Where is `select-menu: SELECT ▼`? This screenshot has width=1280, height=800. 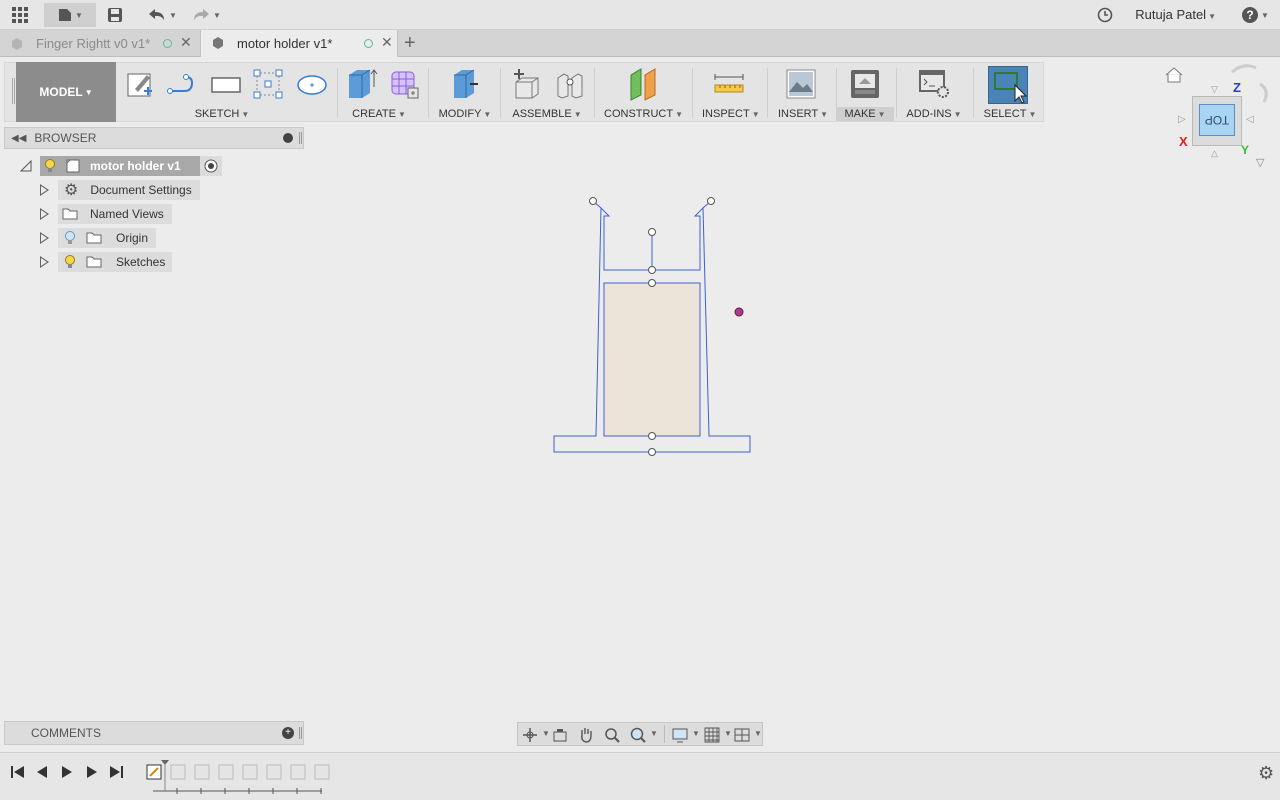 select-menu: SELECT ▼ is located at coordinates (1010, 114).